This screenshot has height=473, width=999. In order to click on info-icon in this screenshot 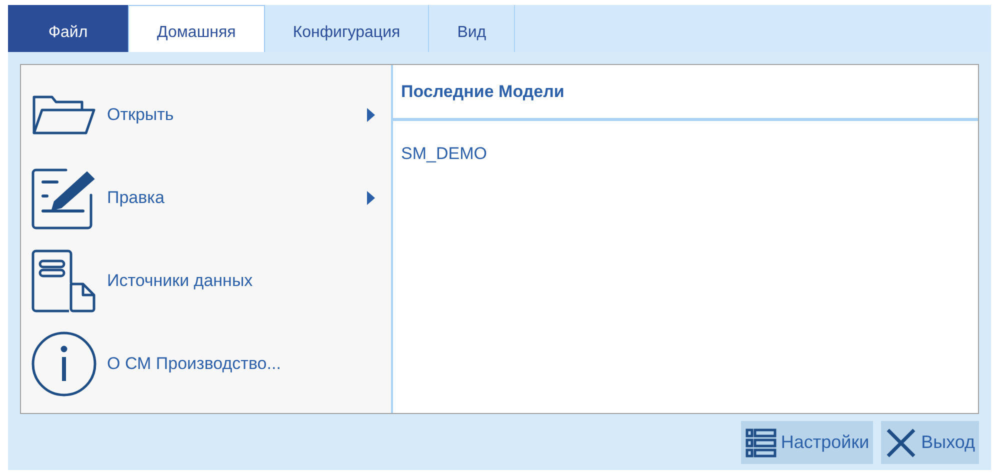, I will do `click(64, 363)`.